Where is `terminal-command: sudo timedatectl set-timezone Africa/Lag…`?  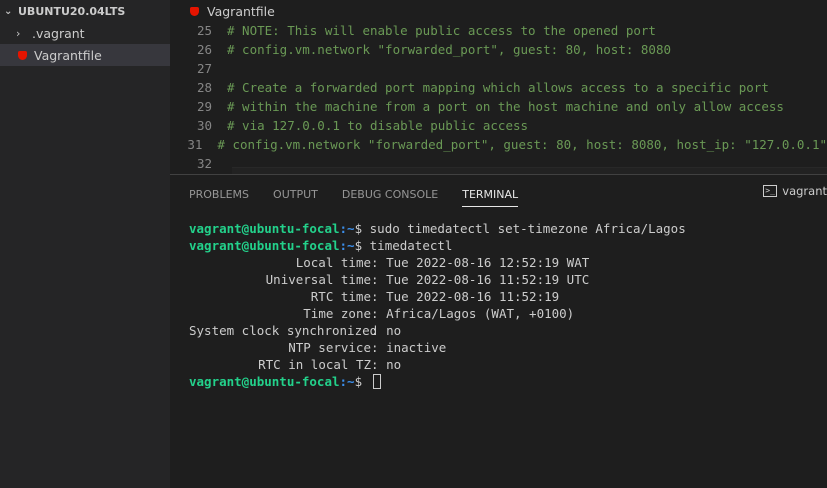 terminal-command: sudo timedatectl set-timezone Africa/Lag… is located at coordinates (527, 228).